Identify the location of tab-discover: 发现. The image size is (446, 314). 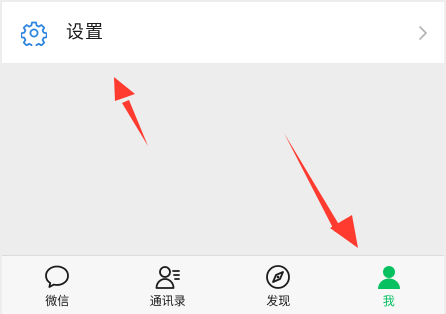
(278, 285).